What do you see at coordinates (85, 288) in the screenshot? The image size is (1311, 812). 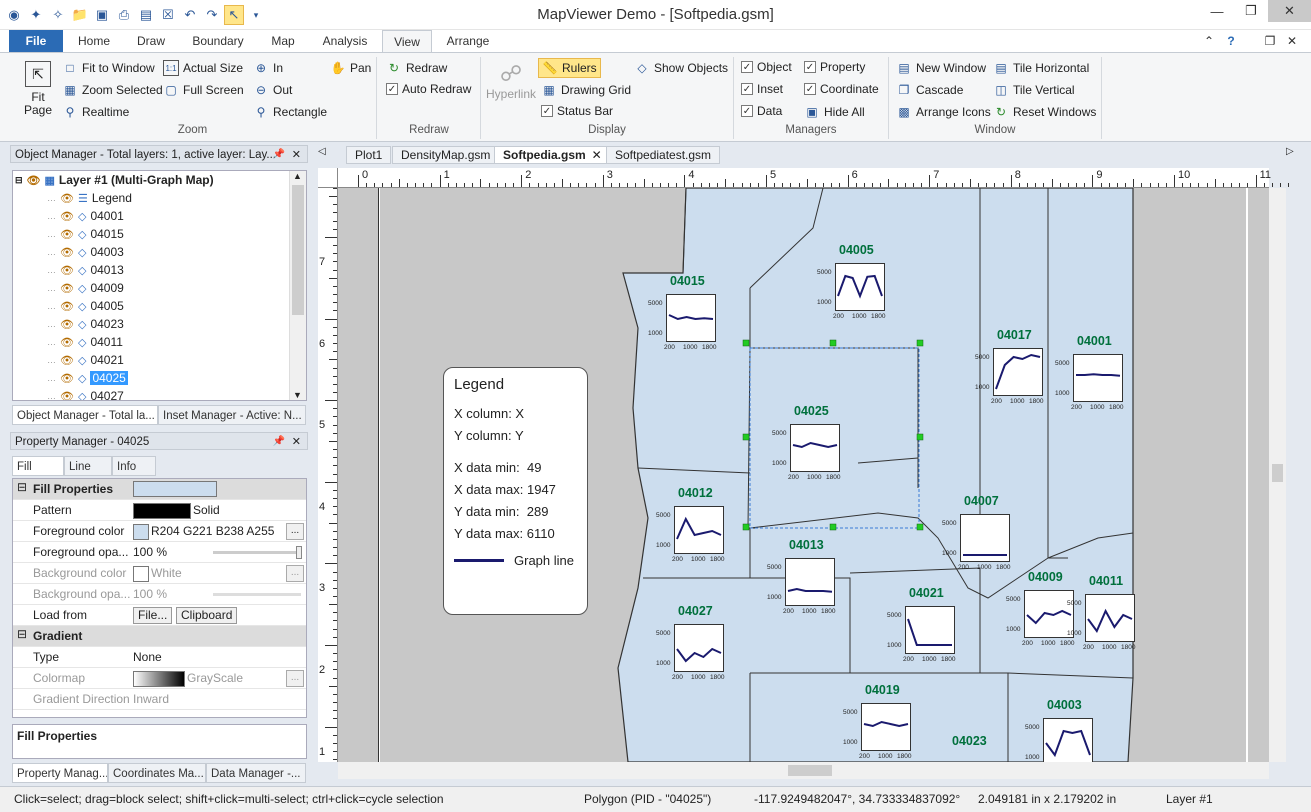 I see `tree-item: … 👁 ◇ 04009` at bounding box center [85, 288].